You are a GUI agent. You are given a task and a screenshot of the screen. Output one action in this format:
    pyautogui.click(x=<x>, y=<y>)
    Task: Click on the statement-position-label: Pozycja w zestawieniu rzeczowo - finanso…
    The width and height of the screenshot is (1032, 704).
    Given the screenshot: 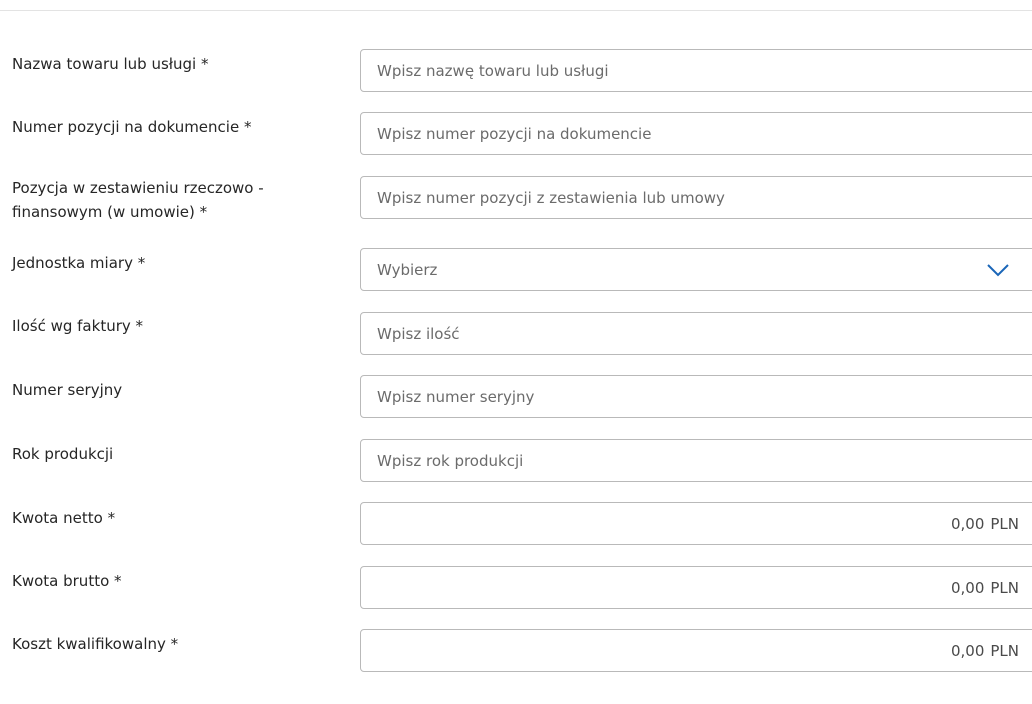 What is the action you would take?
    pyautogui.click(x=138, y=200)
    